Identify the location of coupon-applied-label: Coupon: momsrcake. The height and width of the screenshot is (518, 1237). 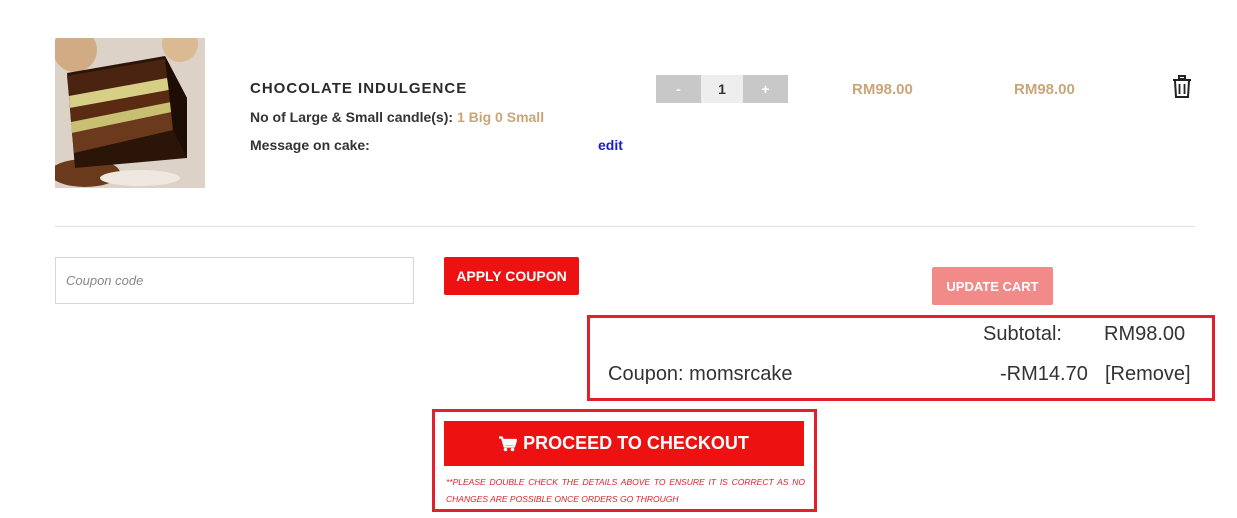
(700, 374).